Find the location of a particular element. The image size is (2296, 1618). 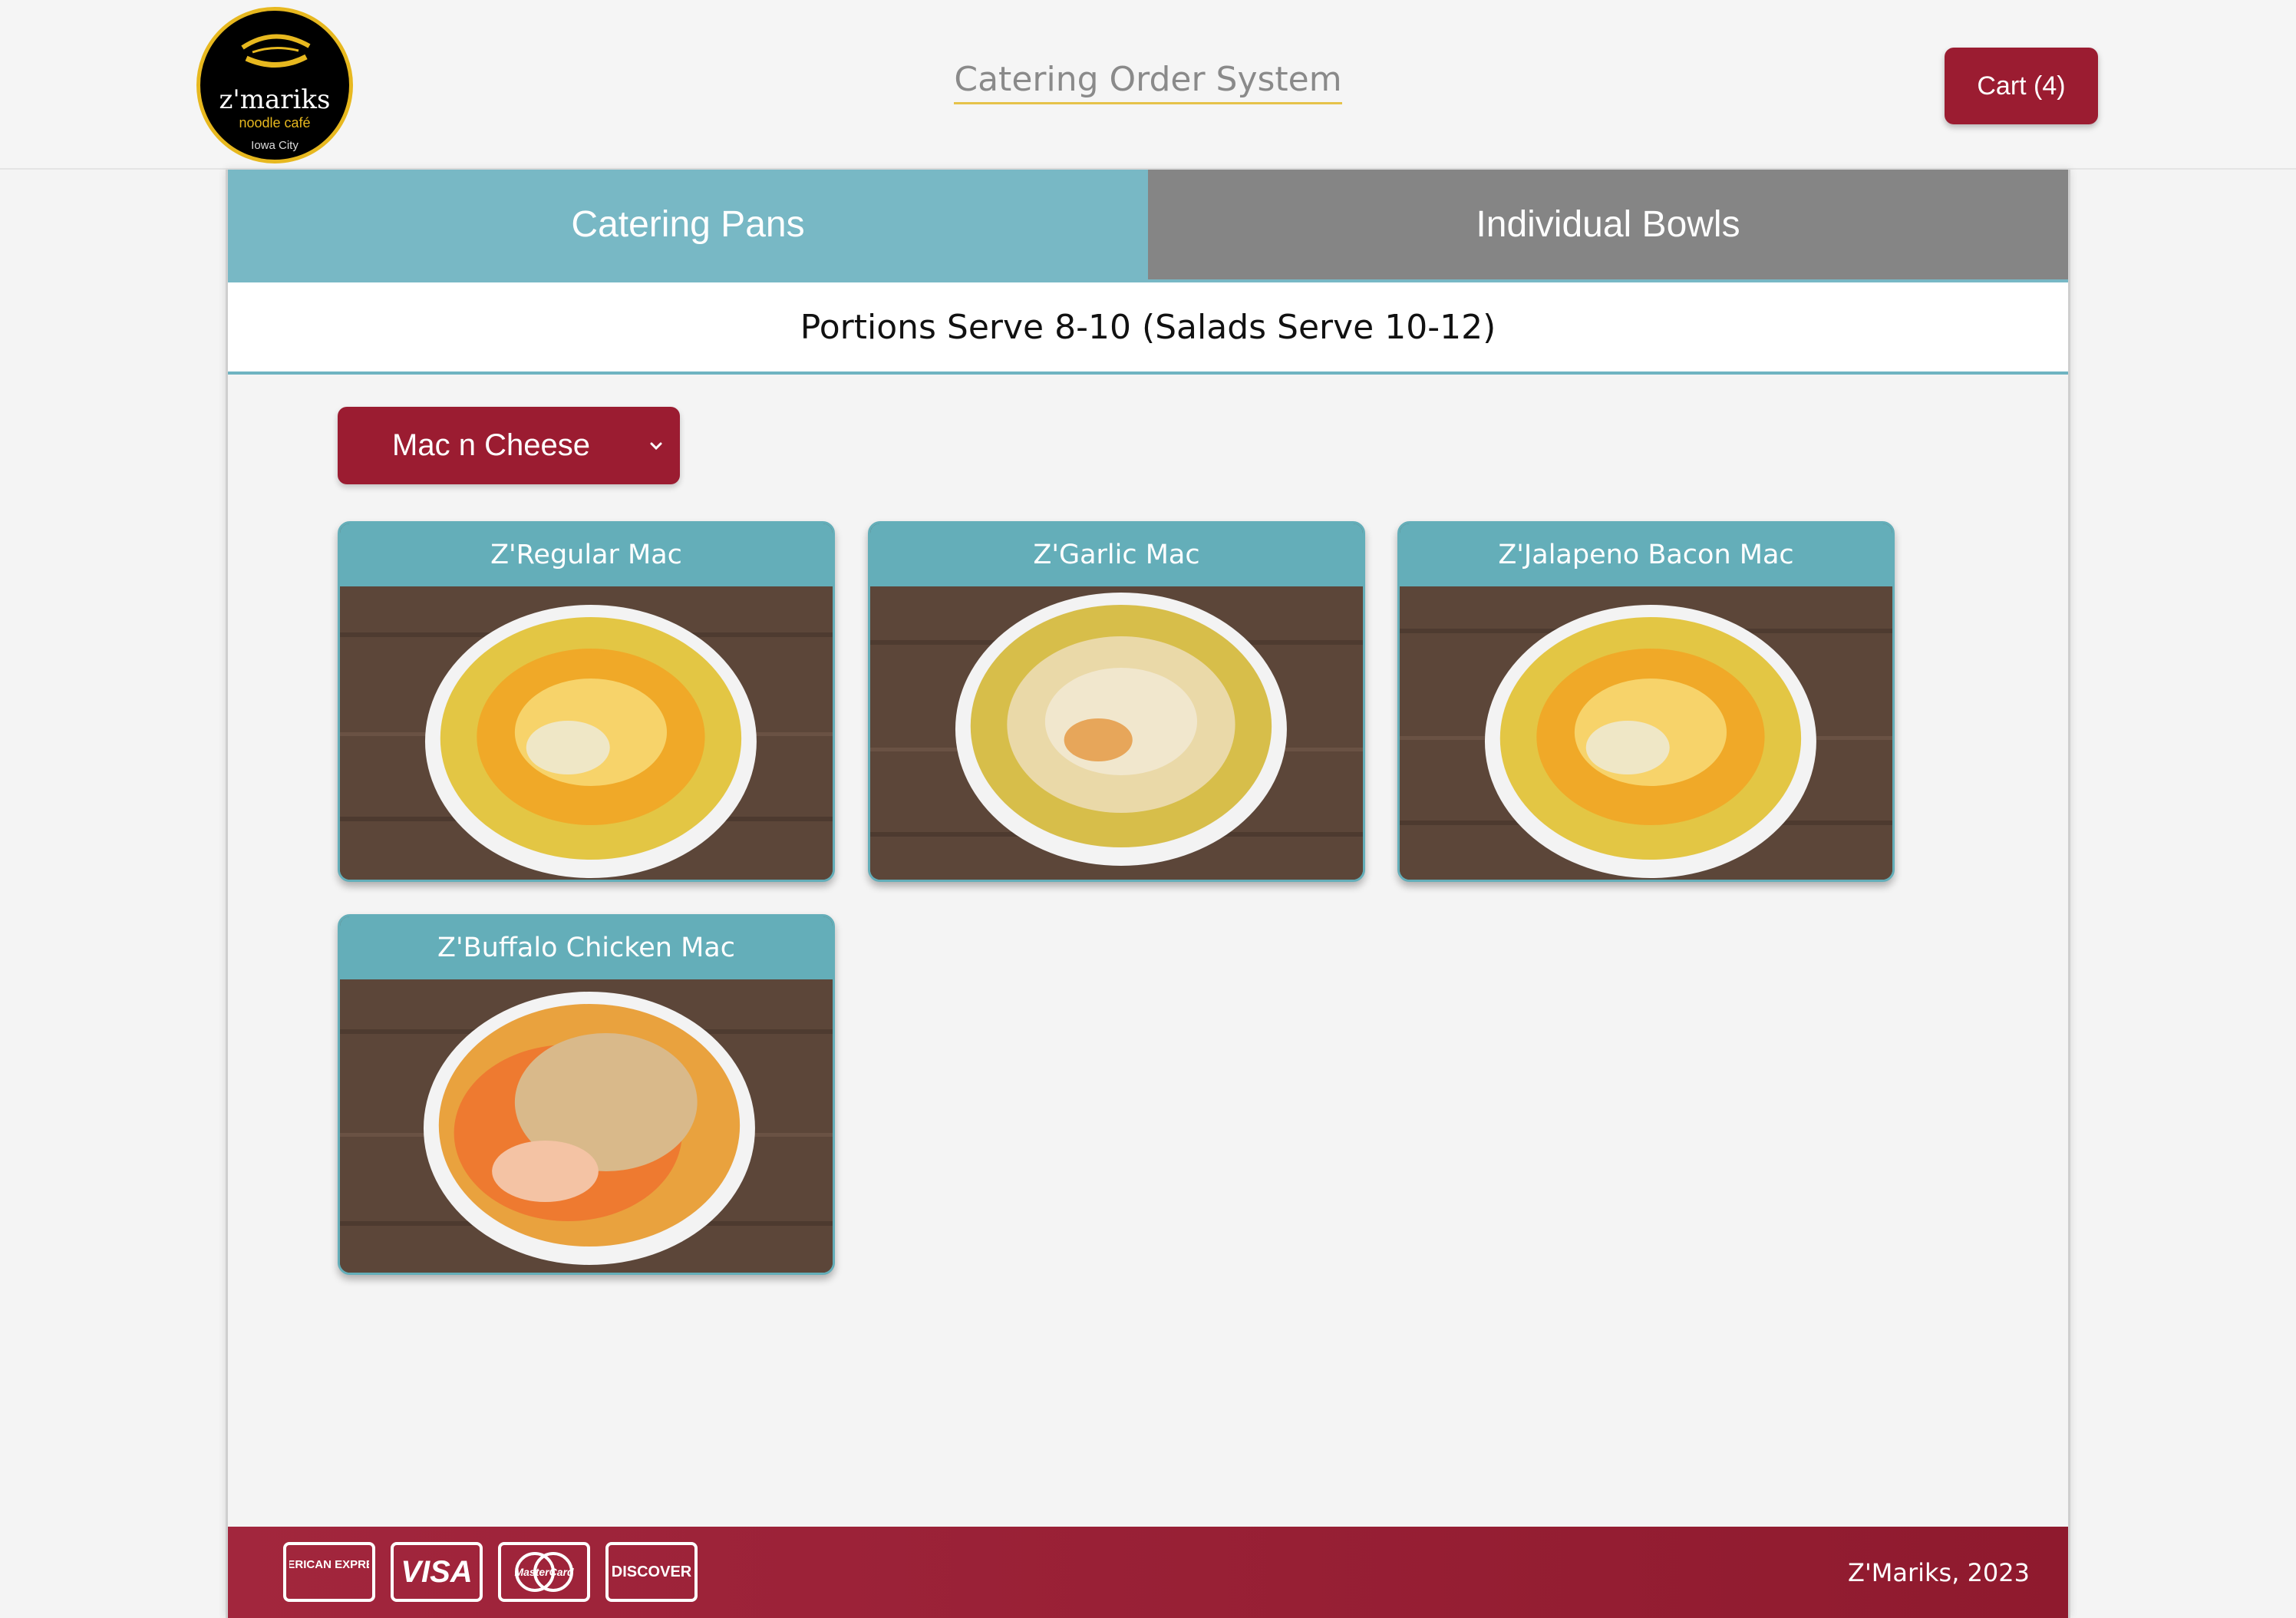

product-card: Z'Regular Mac is located at coordinates (586, 701).